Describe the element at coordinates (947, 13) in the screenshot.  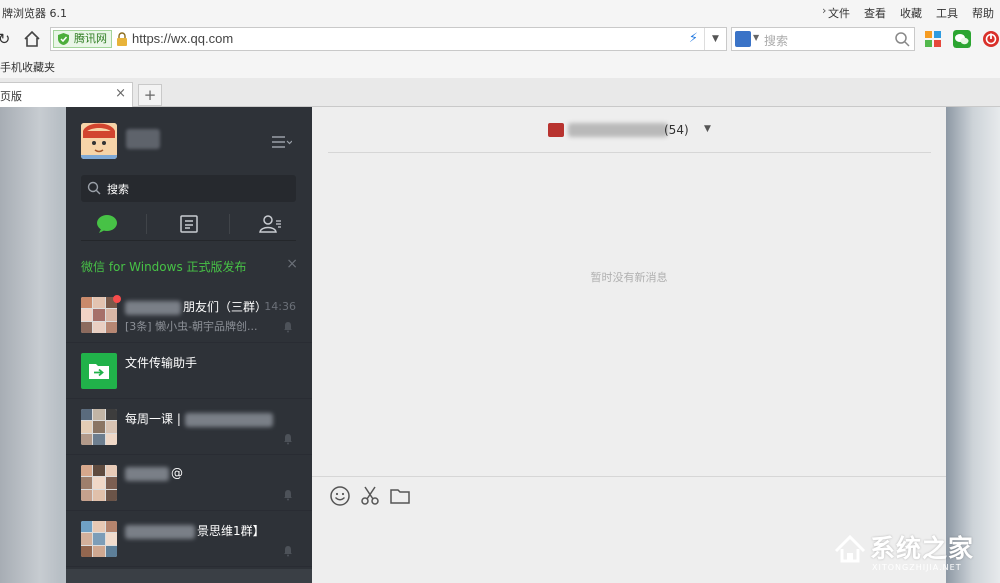
I see `menu-tools: 工具` at that location.